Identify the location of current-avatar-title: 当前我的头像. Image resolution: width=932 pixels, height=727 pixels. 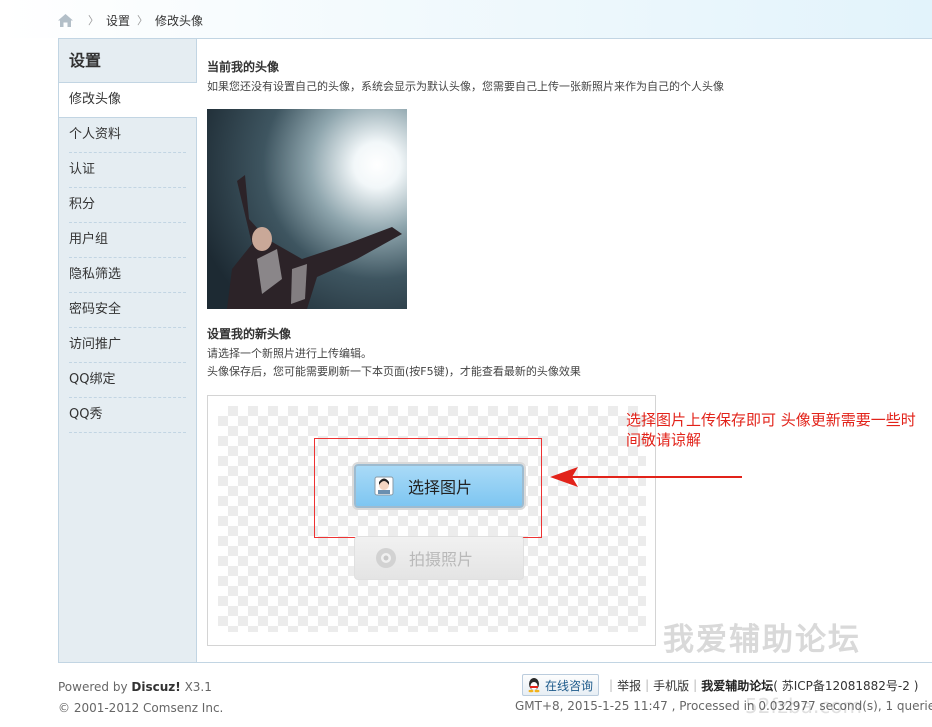
(243, 67).